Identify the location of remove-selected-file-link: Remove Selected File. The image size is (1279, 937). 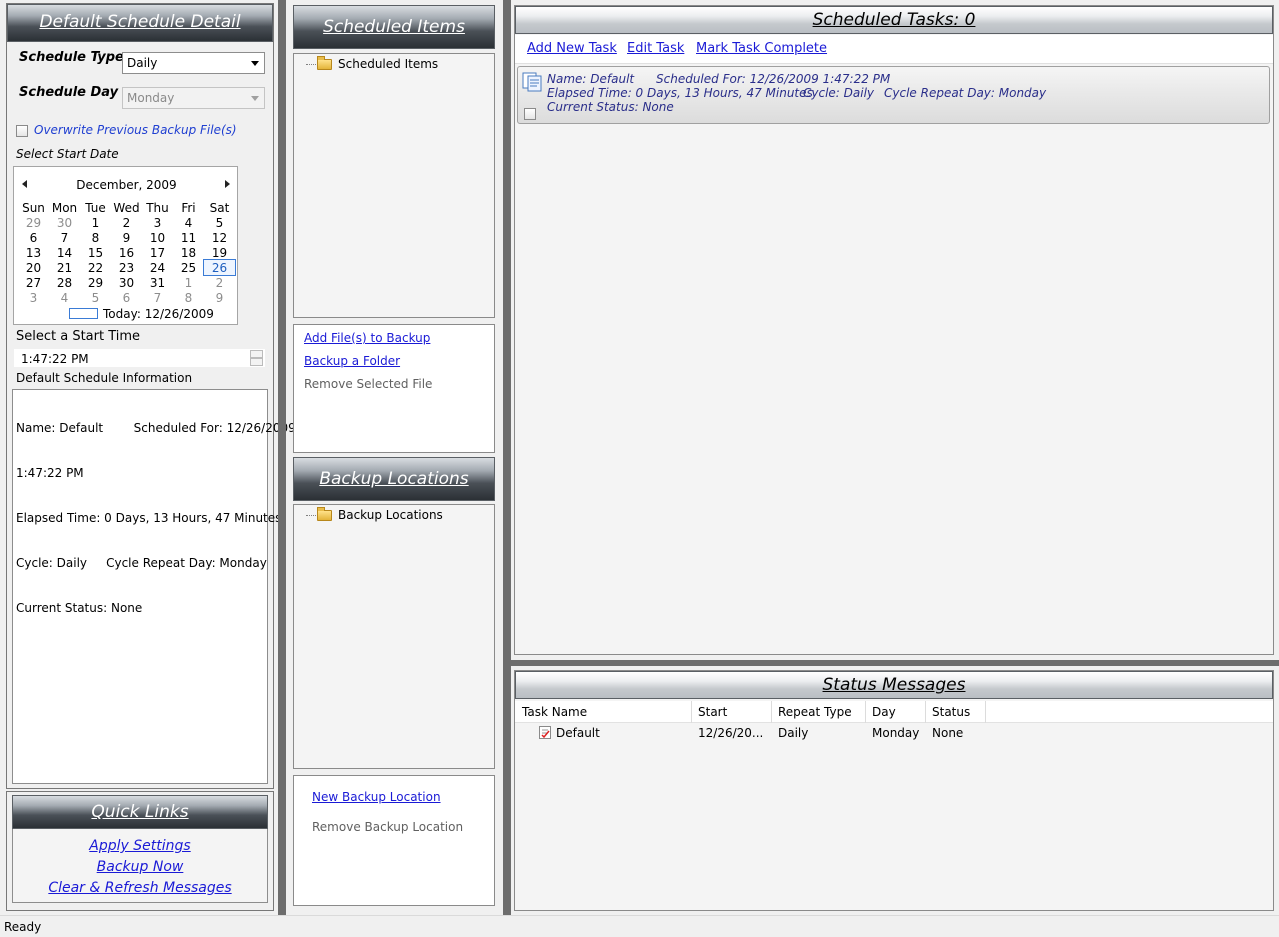
(368, 384).